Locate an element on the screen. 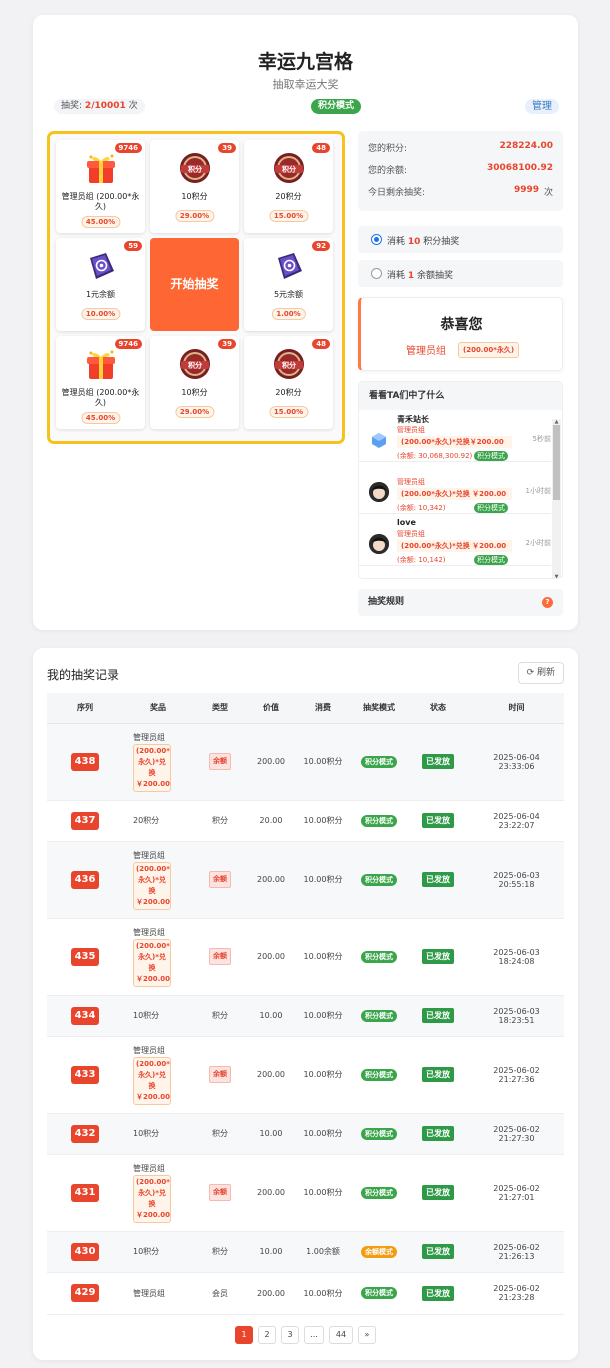 This screenshot has width=610, height=1368. record-id: 430 is located at coordinates (85, 1251).